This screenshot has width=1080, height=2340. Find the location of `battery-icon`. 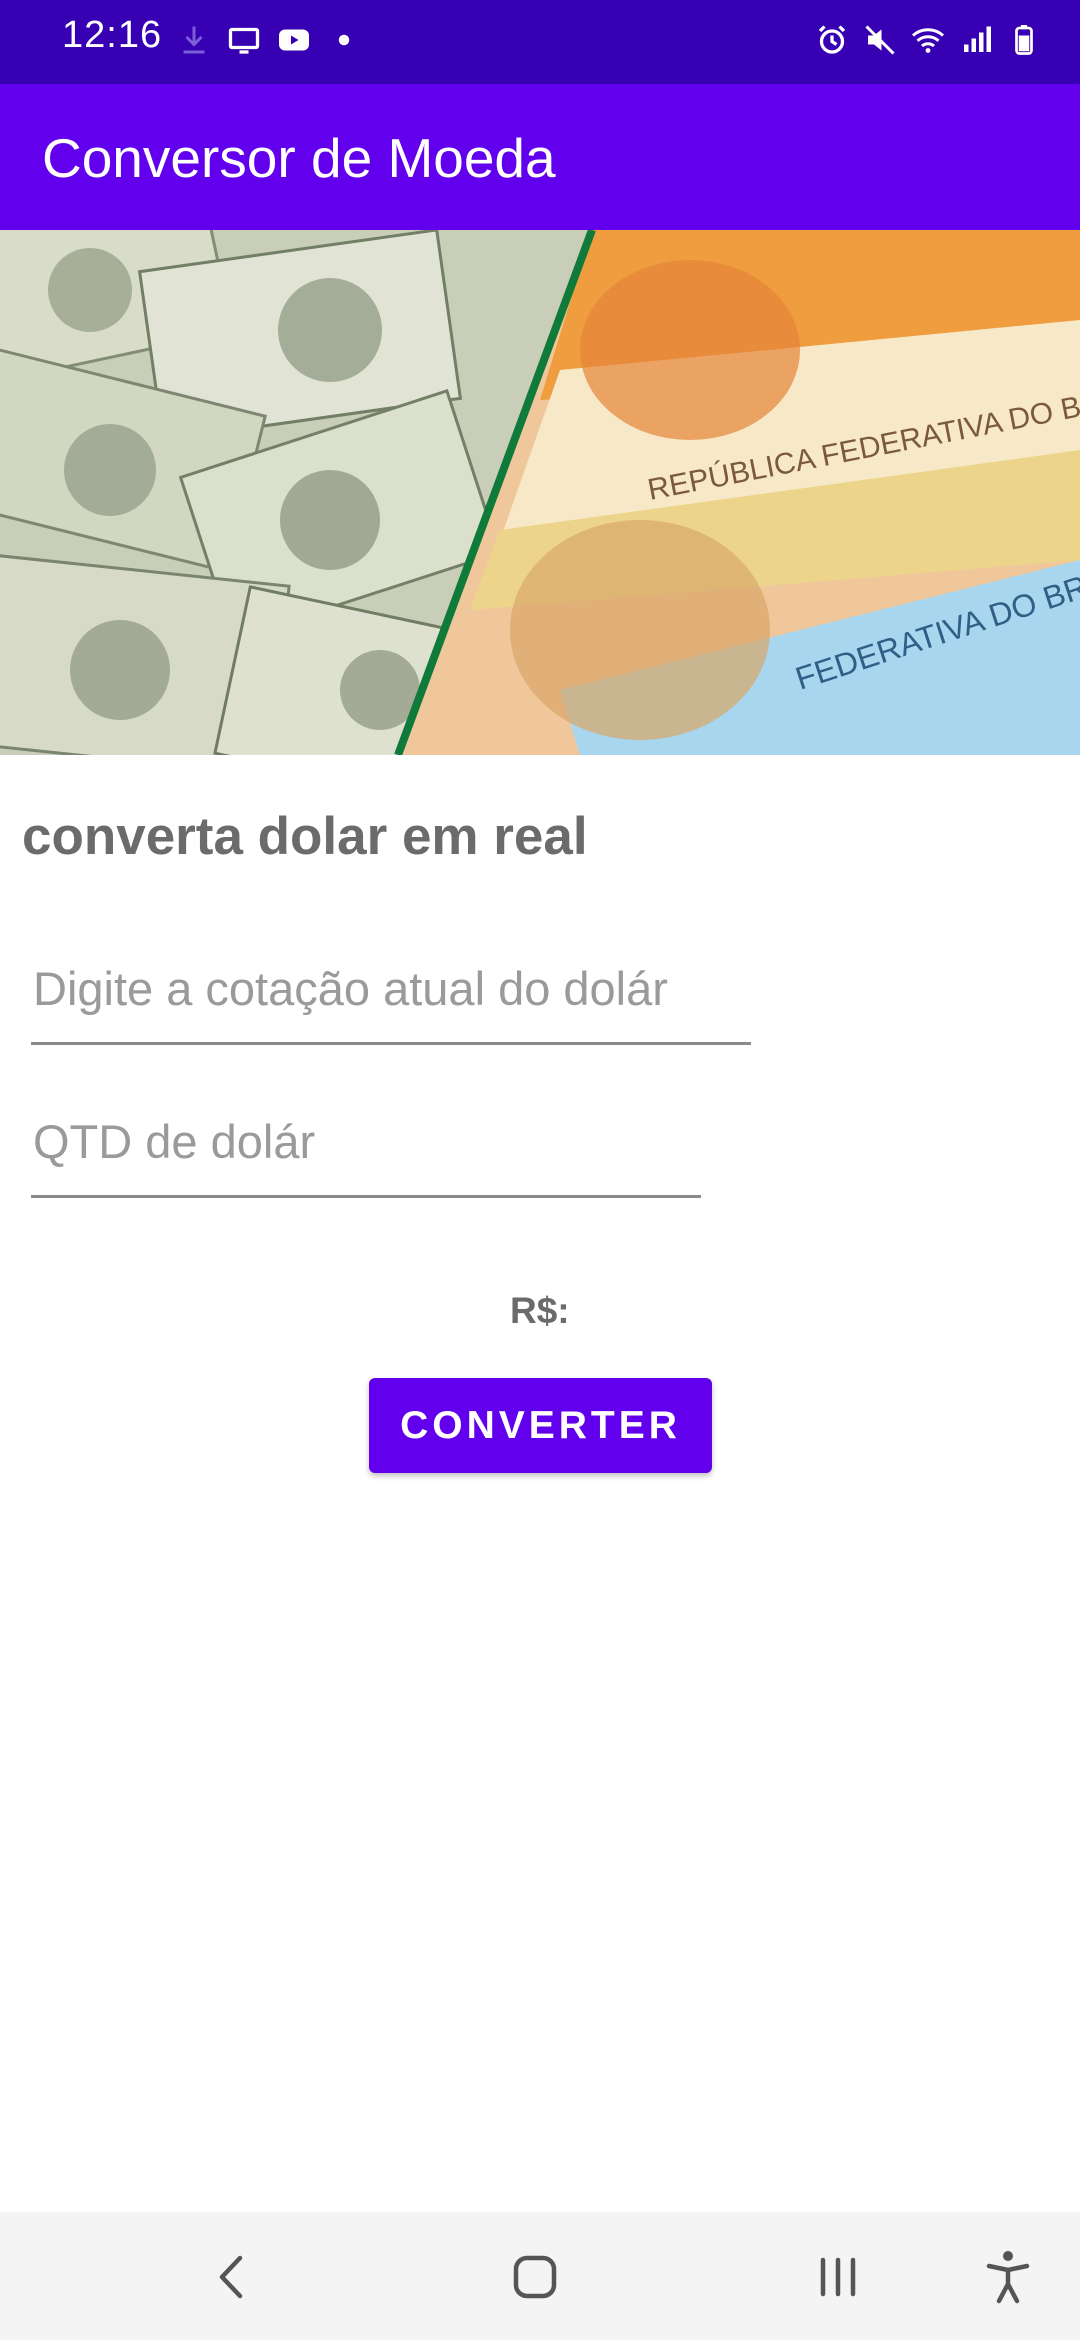

battery-icon is located at coordinates (1024, 40).